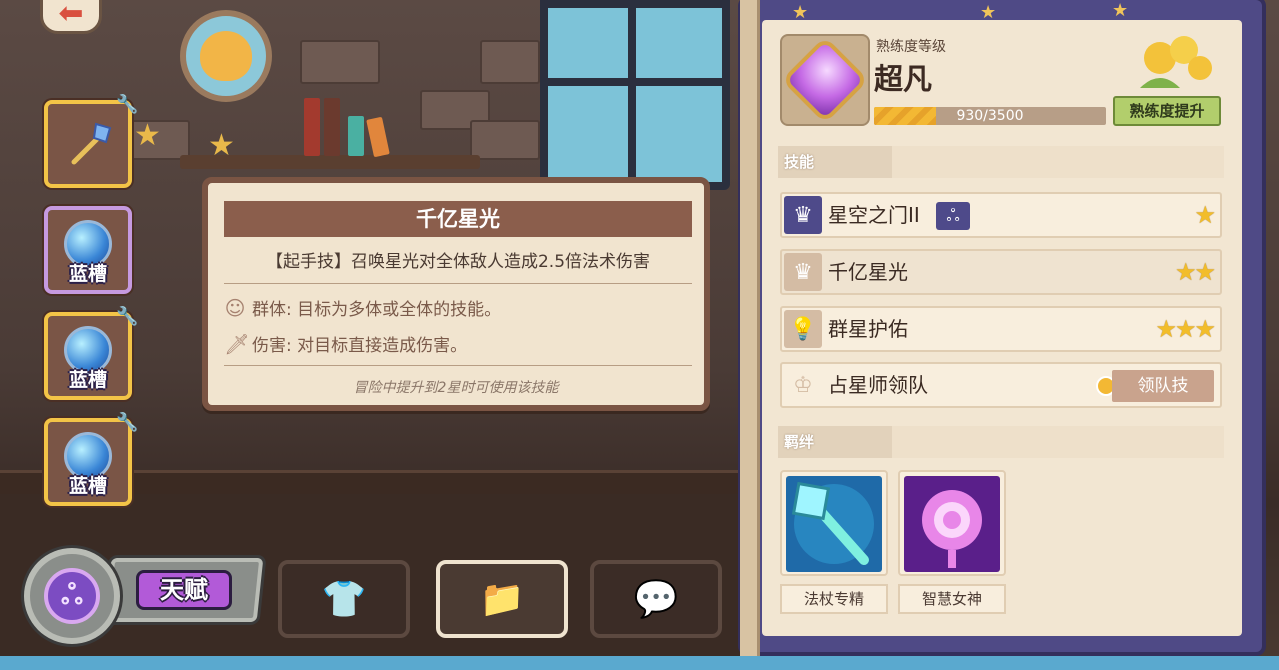  What do you see at coordinates (639, 663) in the screenshot?
I see `bottom-strip` at bounding box center [639, 663].